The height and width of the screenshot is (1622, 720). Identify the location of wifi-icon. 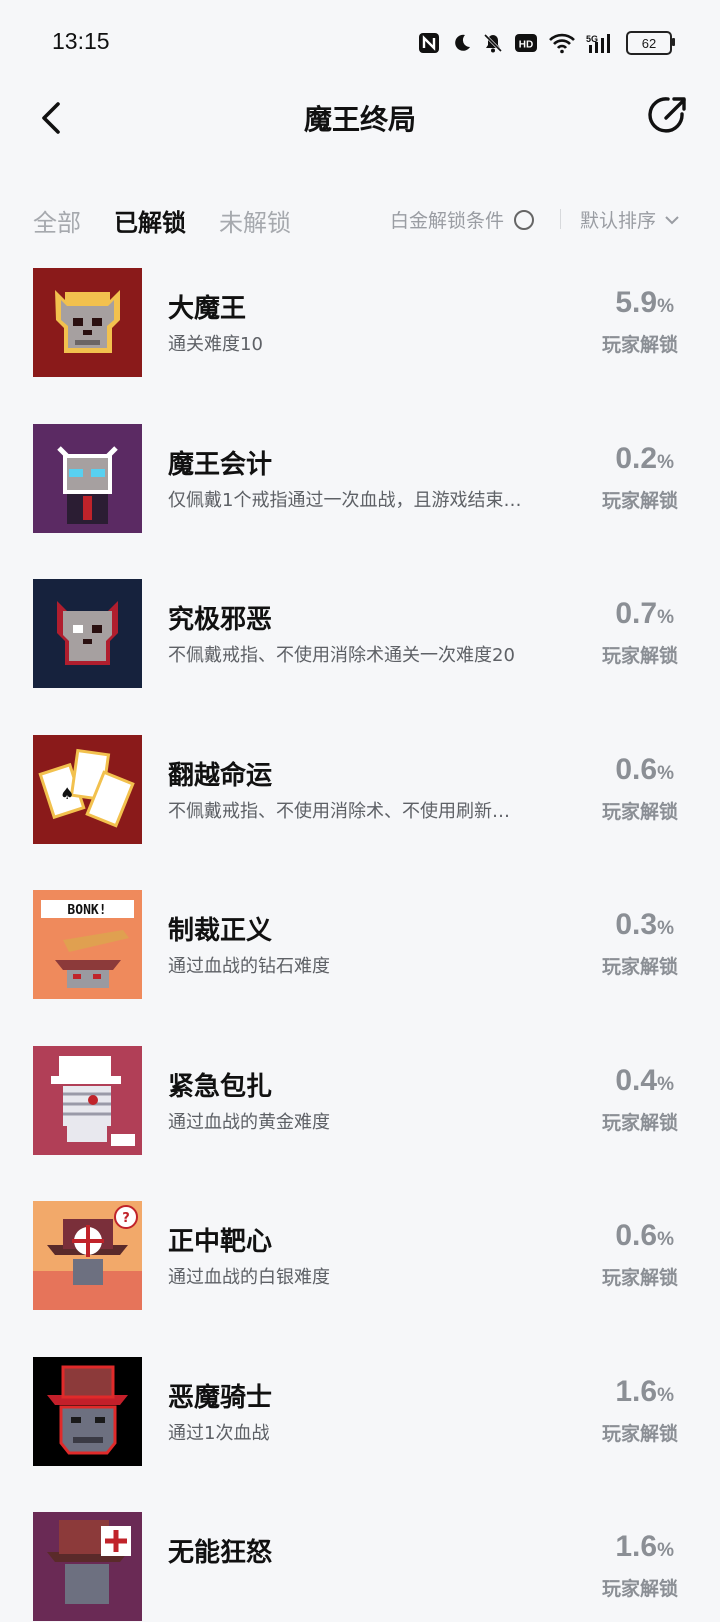
(562, 43).